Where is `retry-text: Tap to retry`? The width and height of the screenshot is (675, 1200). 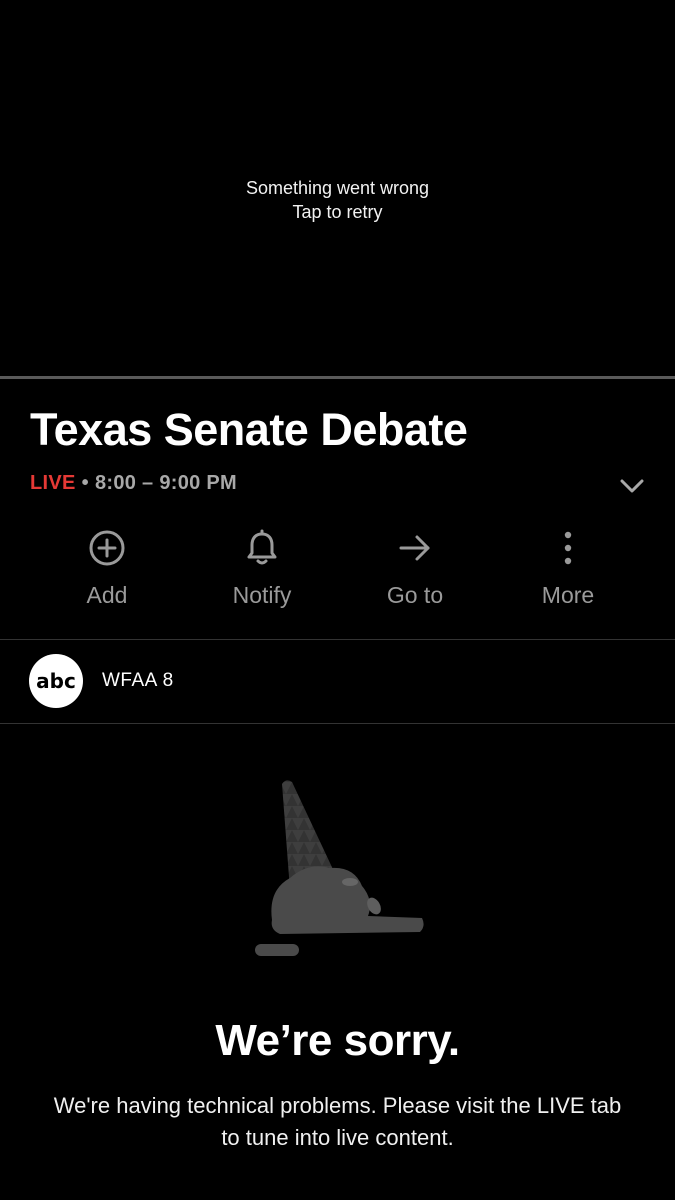
retry-text: Tap to retry is located at coordinates (337, 212).